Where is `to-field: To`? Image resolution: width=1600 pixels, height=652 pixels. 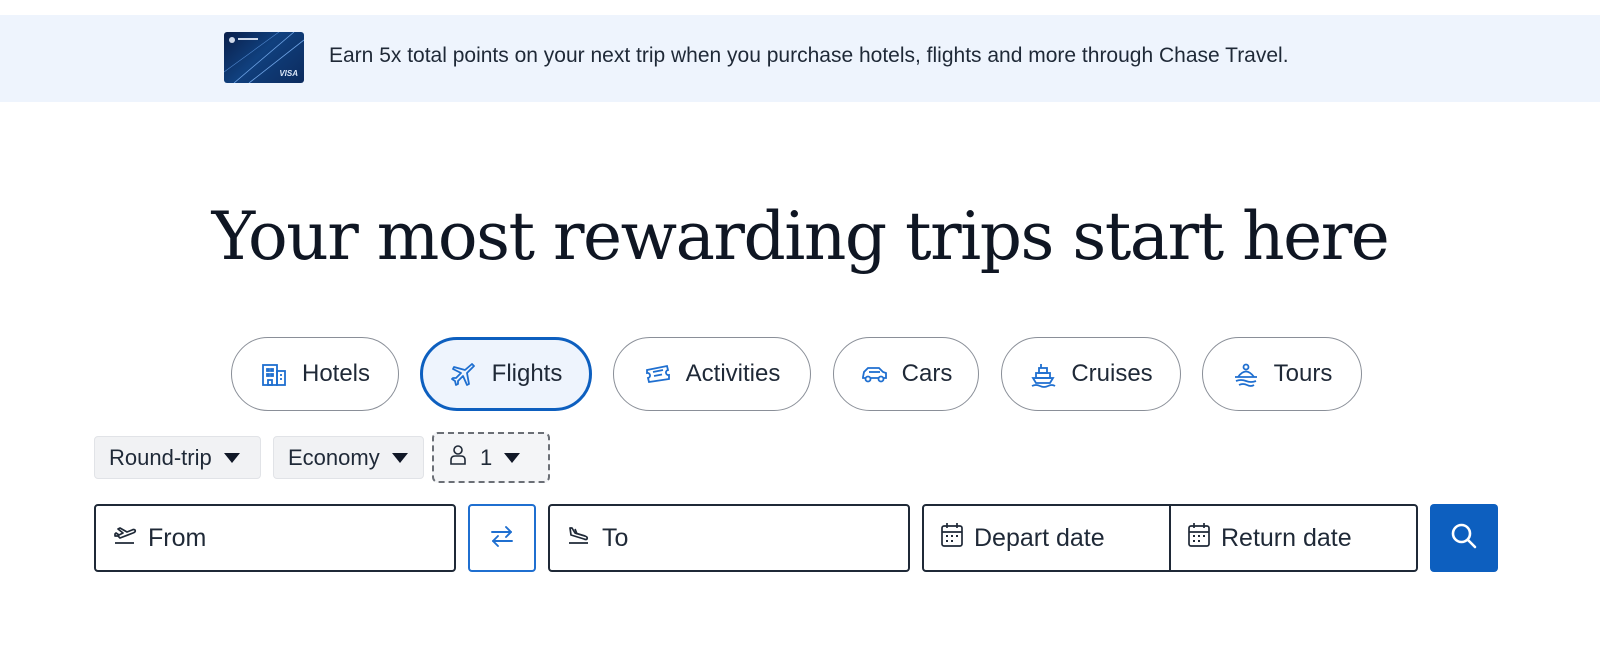
to-field: To is located at coordinates (729, 538).